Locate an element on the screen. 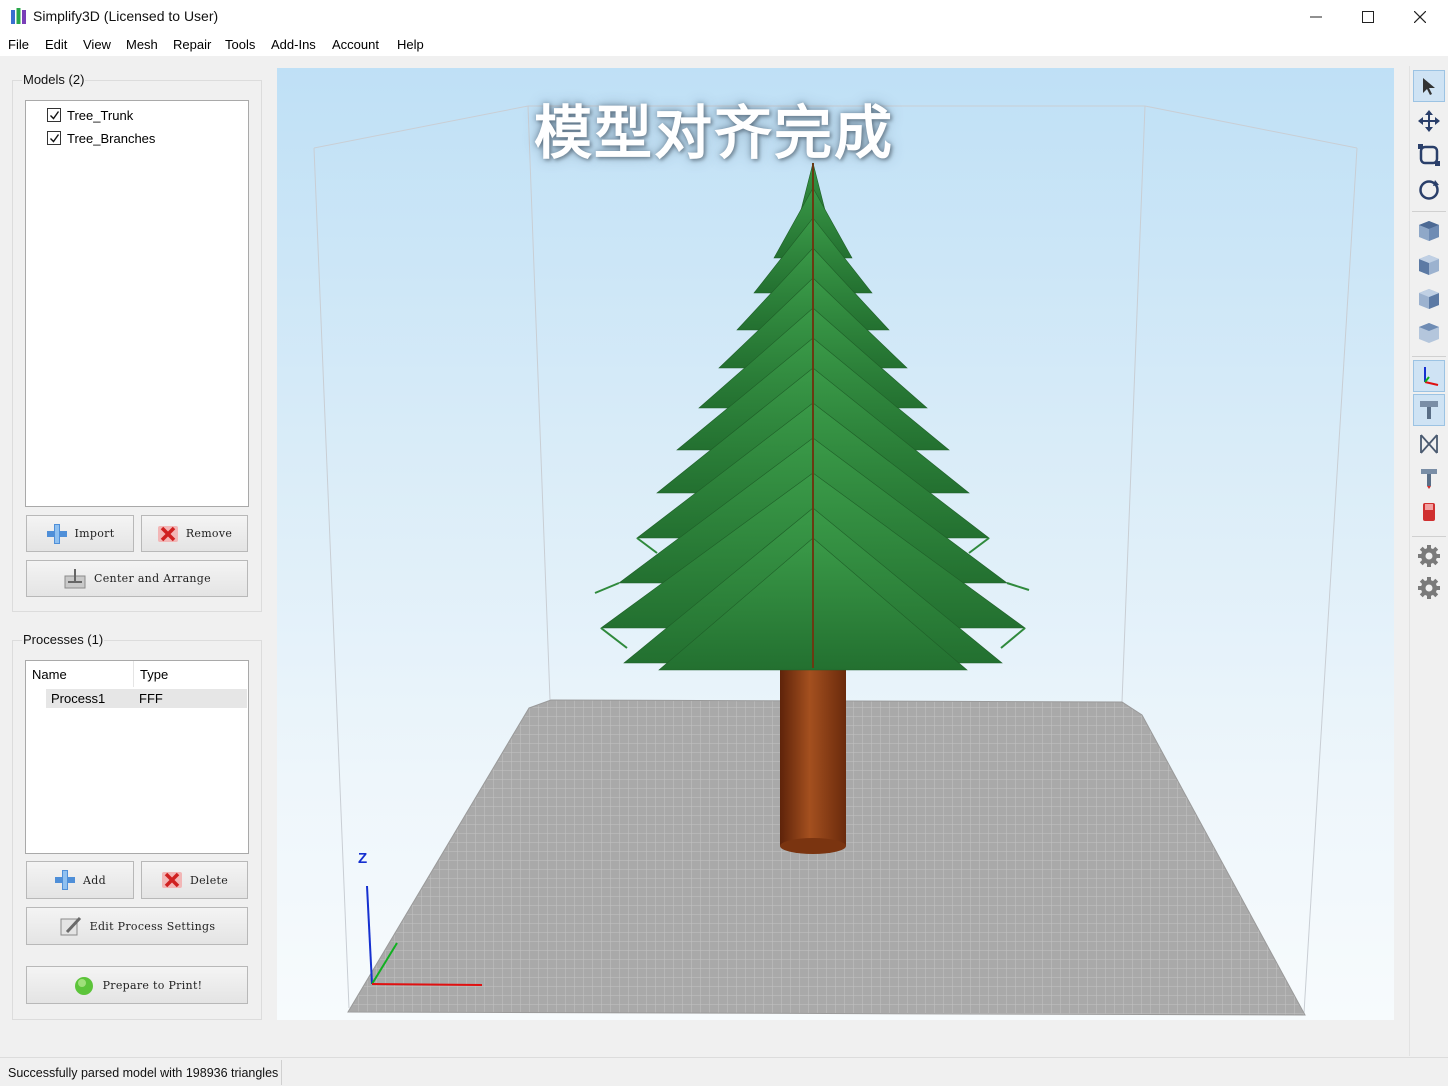 This screenshot has height=1086, width=1448. view-cube-top-icon is located at coordinates (1429, 333).